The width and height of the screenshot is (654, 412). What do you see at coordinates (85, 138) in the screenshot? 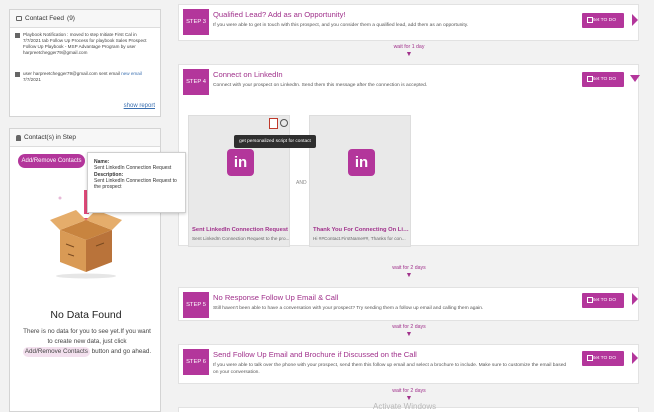
I see `contacts-in-step-header: Contact(s) in Step` at bounding box center [85, 138].